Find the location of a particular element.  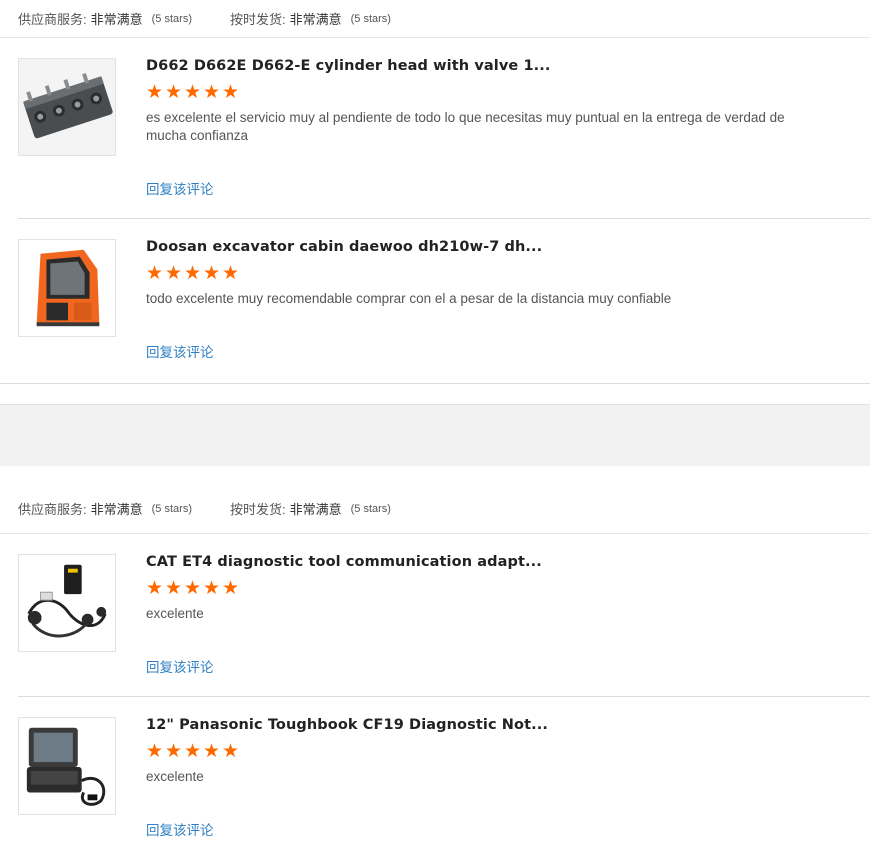

toughbook-laptop-product-image is located at coordinates (67, 766).